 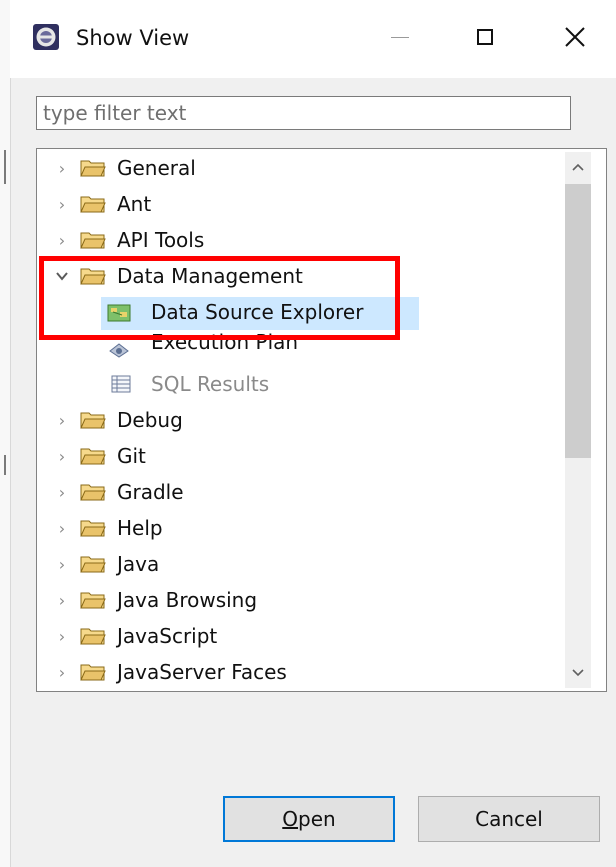 I want to click on maximize-button, so click(x=485, y=37).